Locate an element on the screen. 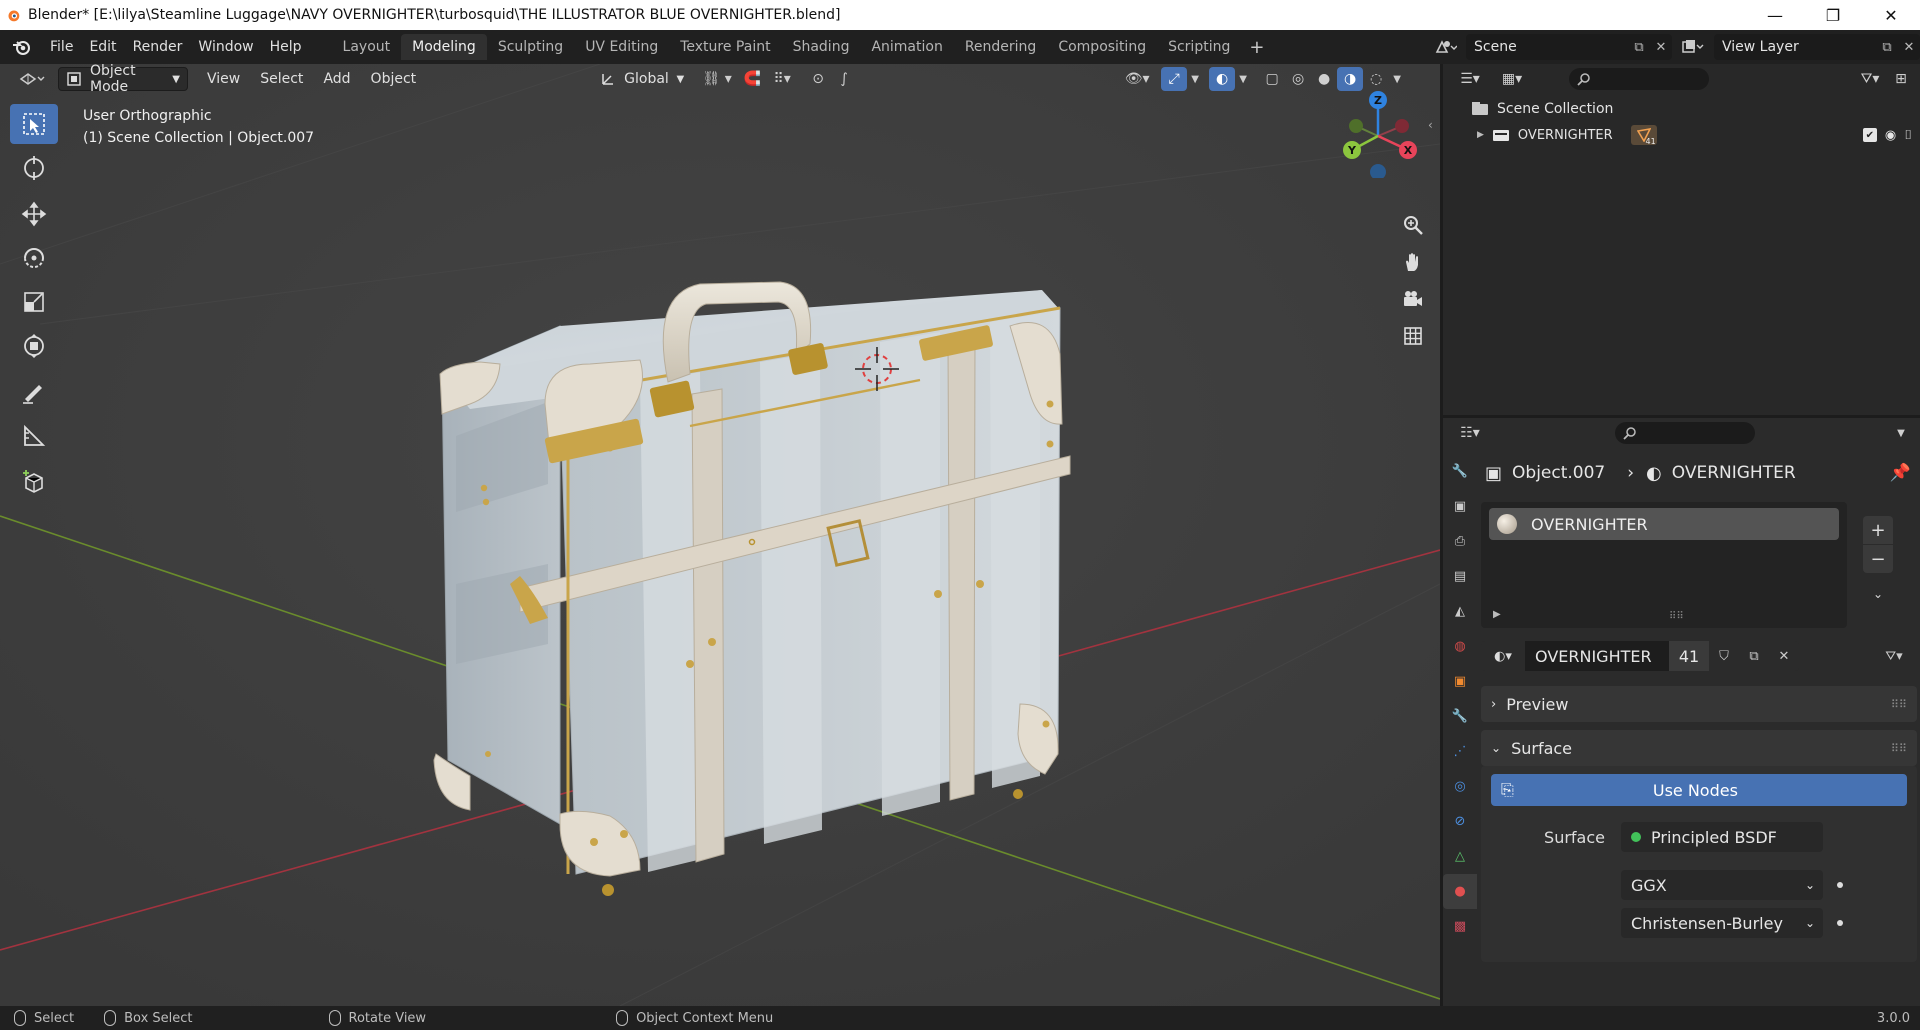 The image size is (1920, 1030). visibility-selectability-icon: 👁▾ is located at coordinates (1137, 79).